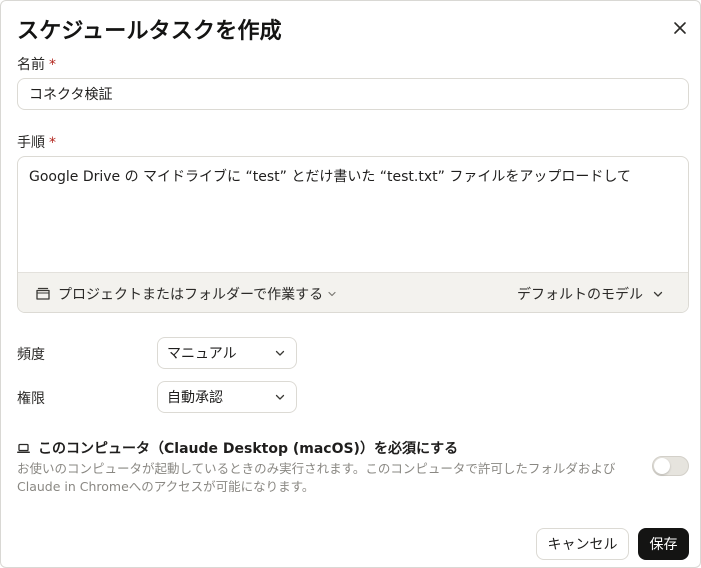 This screenshot has width=701, height=568. I want to click on permission-select: 自動承認, so click(227, 397).